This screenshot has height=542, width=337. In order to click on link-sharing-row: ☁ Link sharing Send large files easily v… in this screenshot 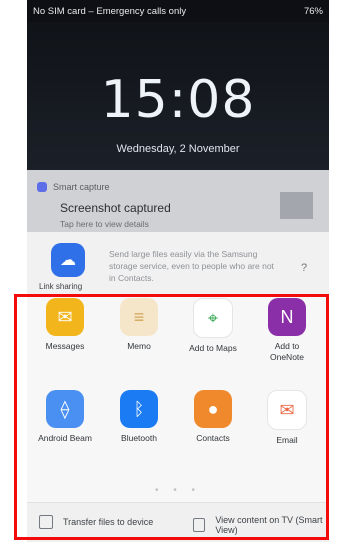, I will do `click(178, 263)`.